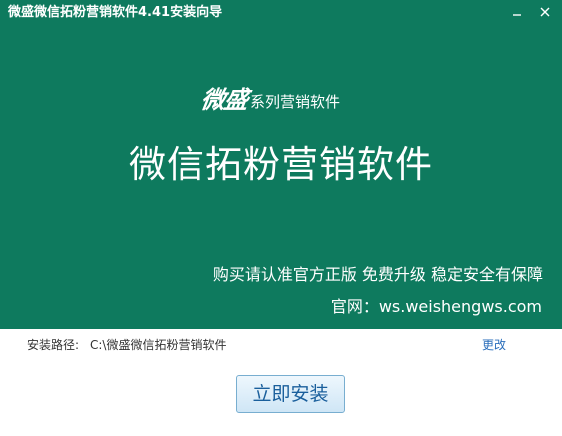  I want to click on minimize-button, so click(517, 11).